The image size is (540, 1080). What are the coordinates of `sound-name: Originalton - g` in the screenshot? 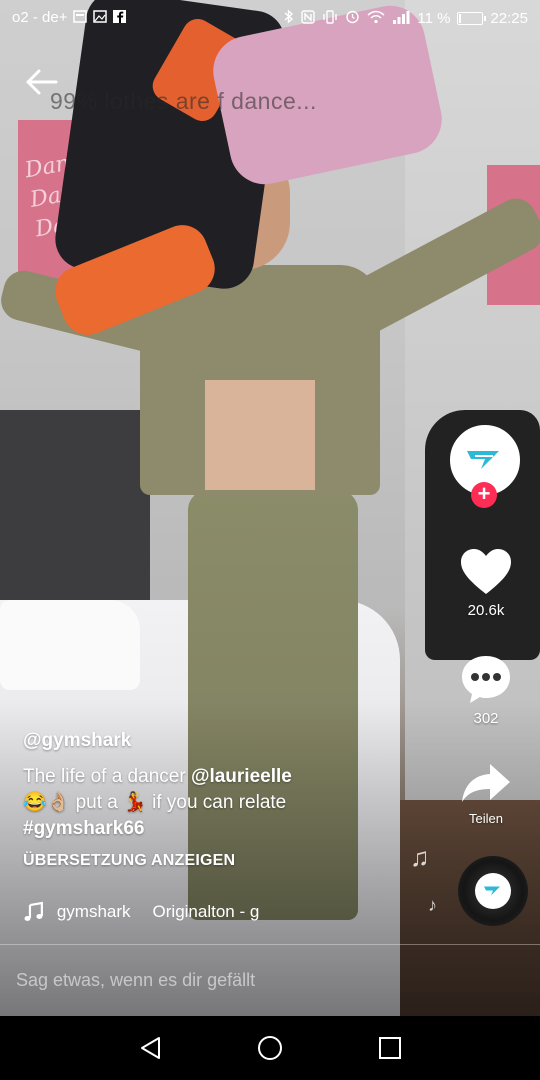 It's located at (206, 911).